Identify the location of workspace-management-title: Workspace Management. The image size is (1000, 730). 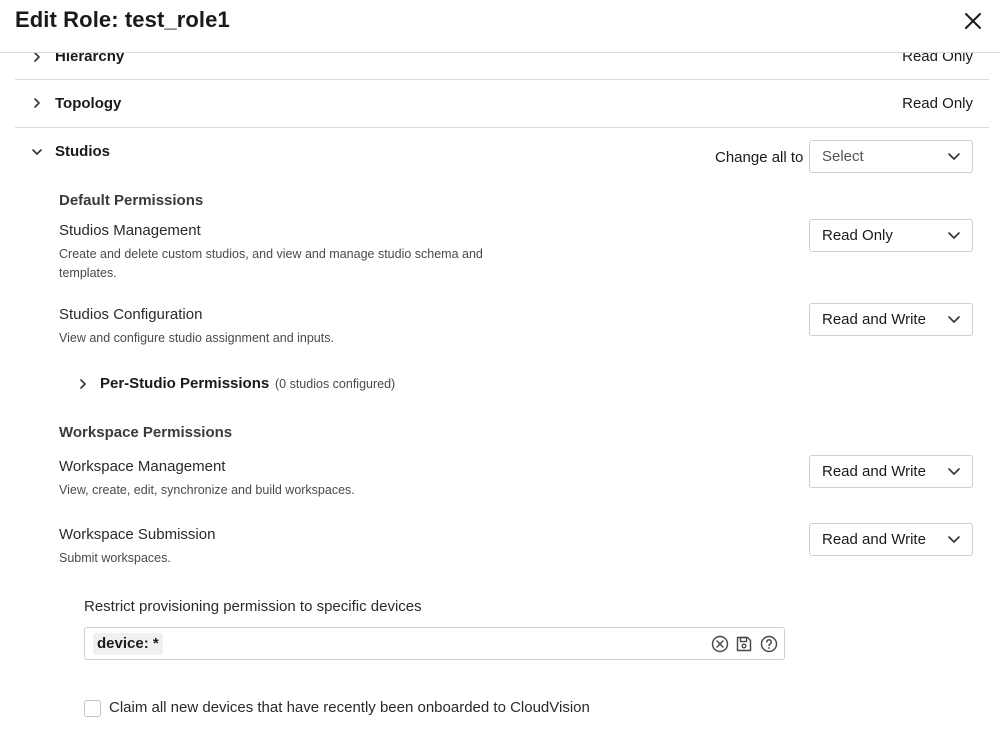
(142, 466).